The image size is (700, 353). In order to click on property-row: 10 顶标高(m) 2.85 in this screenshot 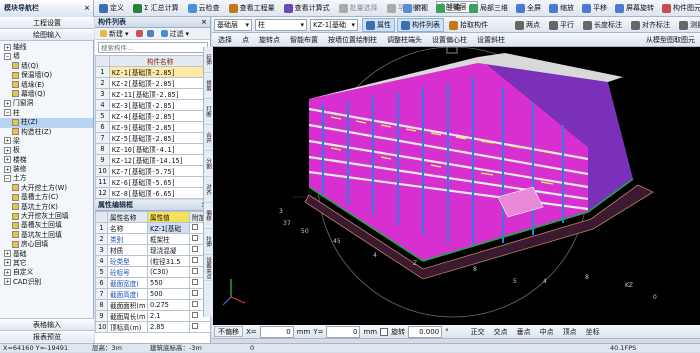, I will do `click(153, 327)`.